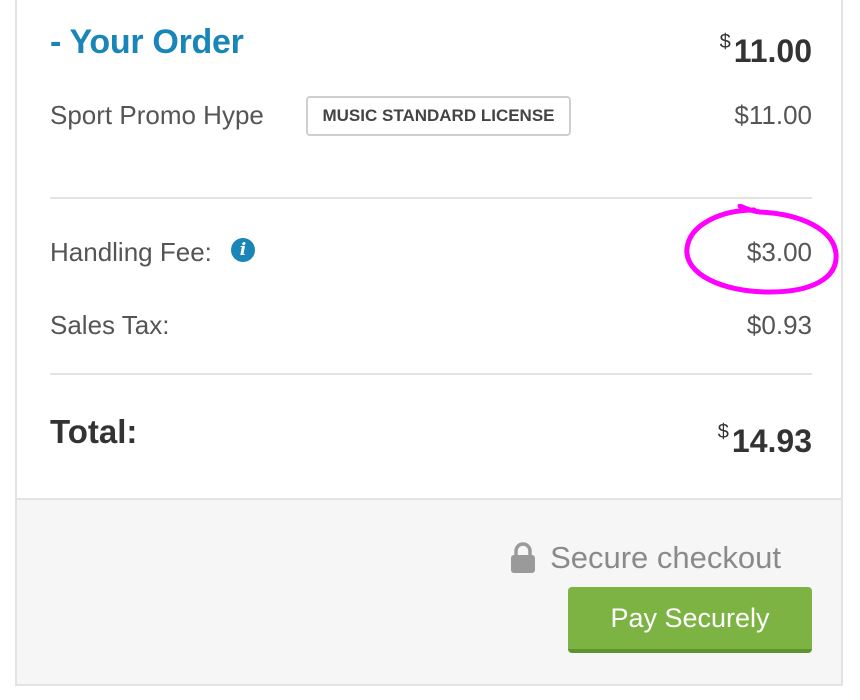 The image size is (860, 700). What do you see at coordinates (773, 115) in the screenshot?
I see `item-price: $11.00` at bounding box center [773, 115].